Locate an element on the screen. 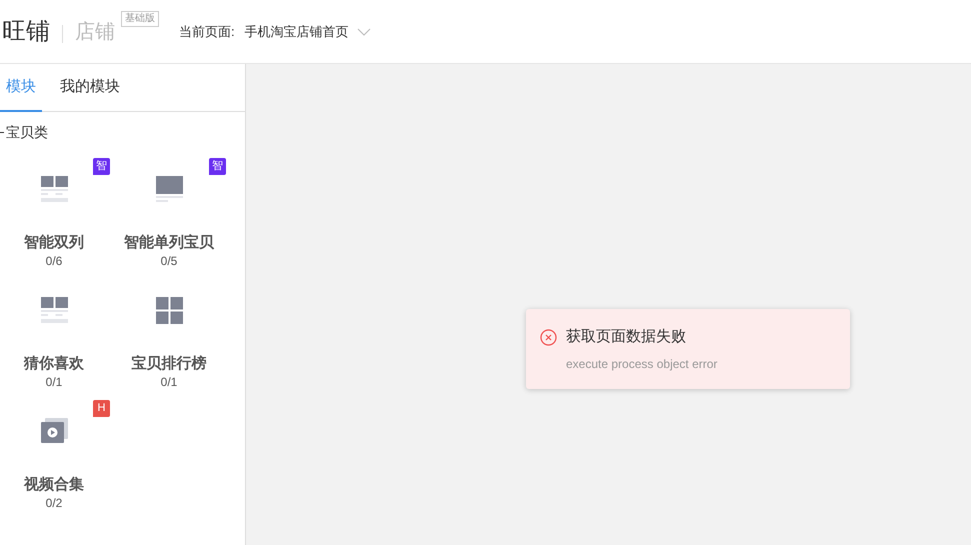 The image size is (971, 545). current-page-label: 当前页面: is located at coordinates (207, 31).